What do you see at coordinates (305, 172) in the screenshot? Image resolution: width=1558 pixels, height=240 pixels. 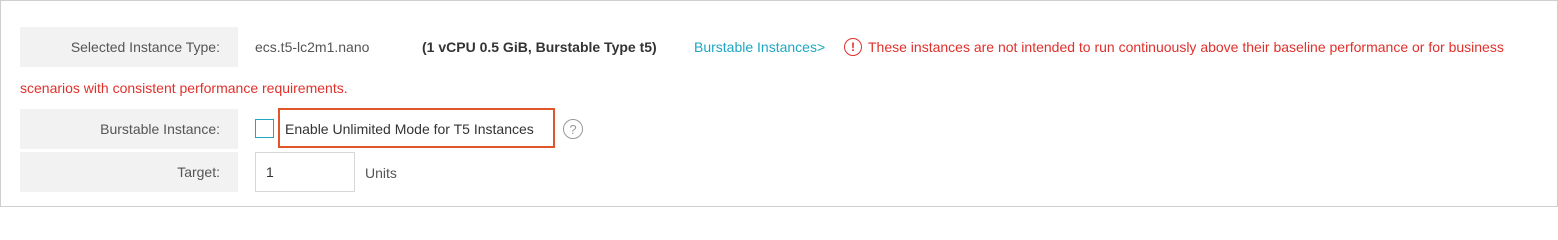 I see `target-quantity-input` at bounding box center [305, 172].